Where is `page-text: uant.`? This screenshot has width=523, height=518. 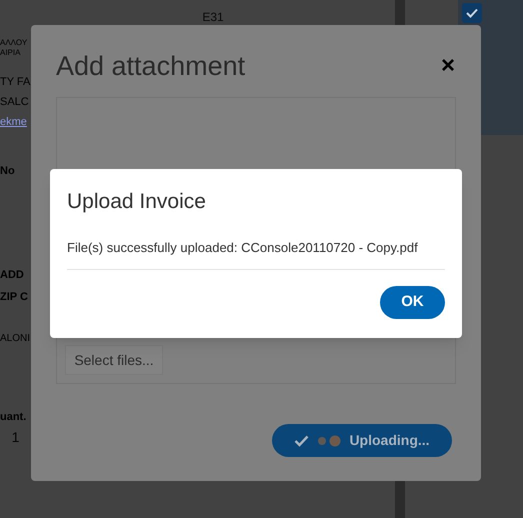
page-text: uant. is located at coordinates (14, 417).